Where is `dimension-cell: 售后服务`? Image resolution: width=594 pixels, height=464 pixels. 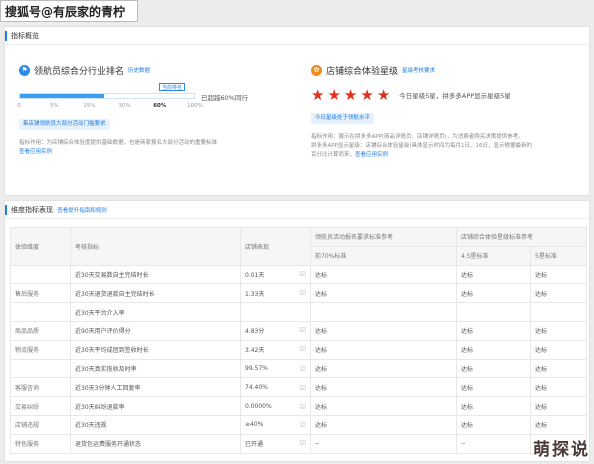 dimension-cell: 售后服务 is located at coordinates (40, 293).